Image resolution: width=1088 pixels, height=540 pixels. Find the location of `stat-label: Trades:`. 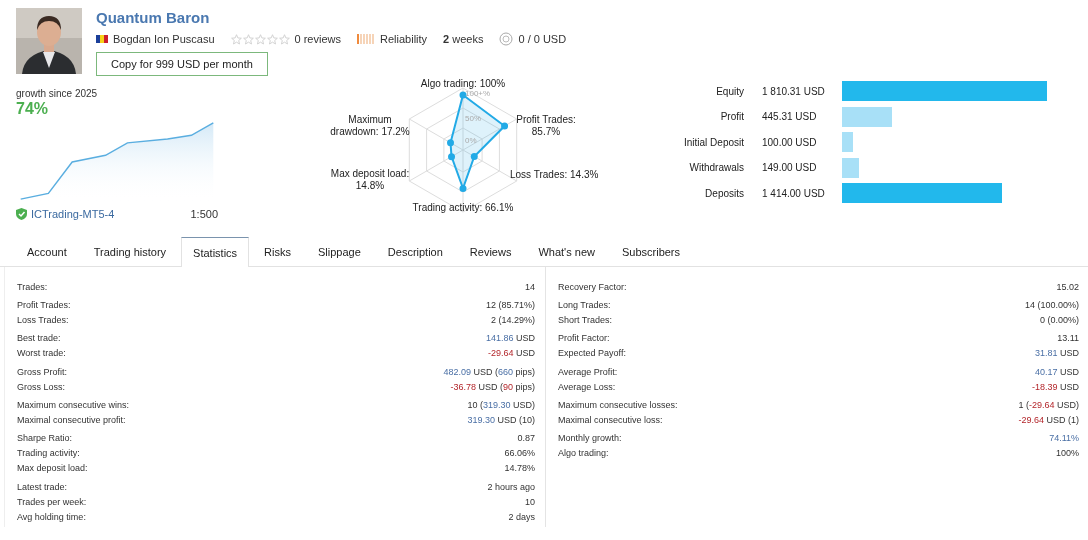

stat-label: Trades: is located at coordinates (32, 286).